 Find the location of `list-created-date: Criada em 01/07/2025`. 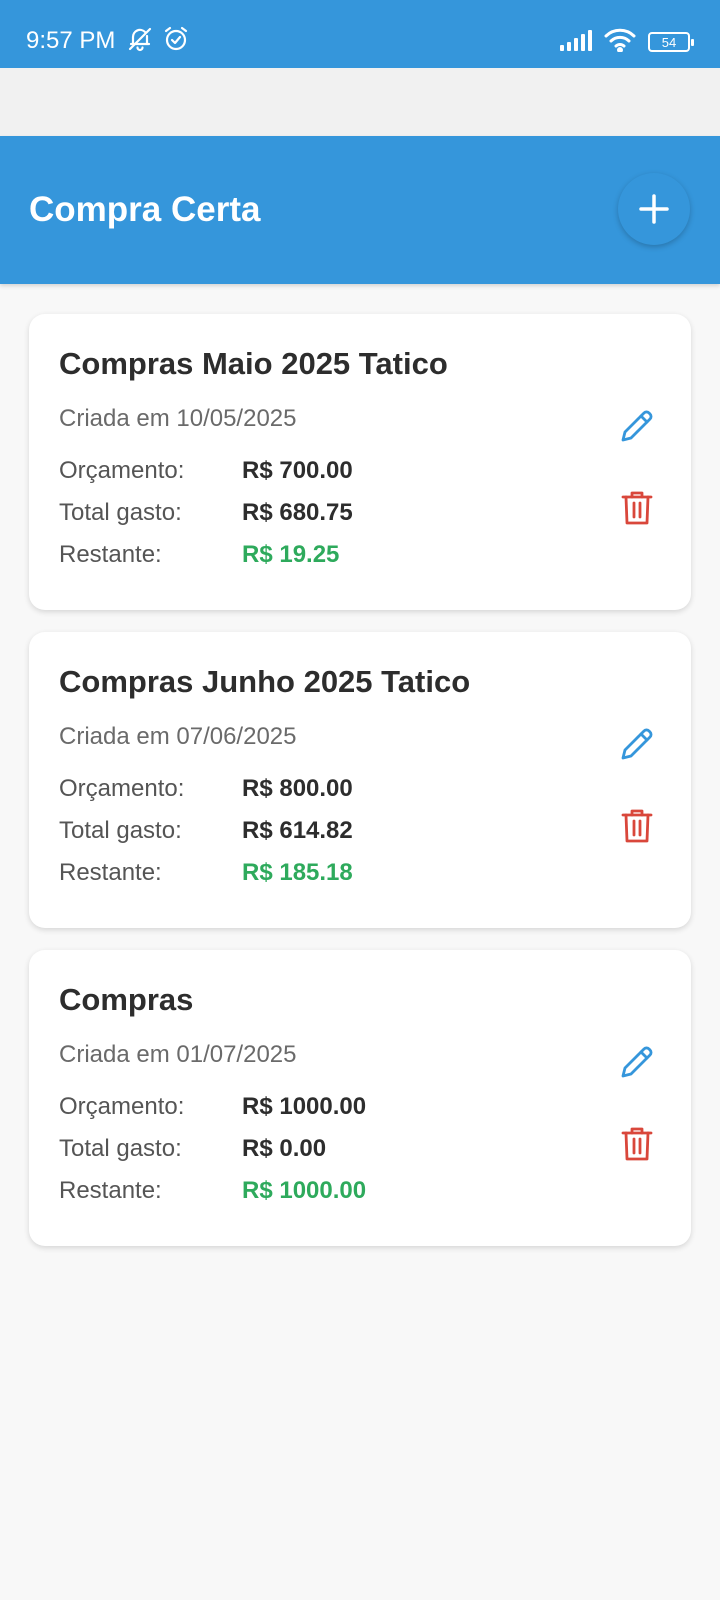

list-created-date: Criada em 01/07/2025 is located at coordinates (178, 1054).